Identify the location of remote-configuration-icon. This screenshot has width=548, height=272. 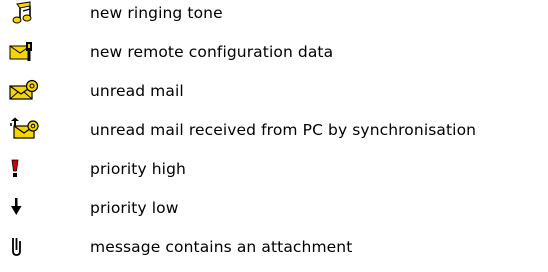
(24, 52).